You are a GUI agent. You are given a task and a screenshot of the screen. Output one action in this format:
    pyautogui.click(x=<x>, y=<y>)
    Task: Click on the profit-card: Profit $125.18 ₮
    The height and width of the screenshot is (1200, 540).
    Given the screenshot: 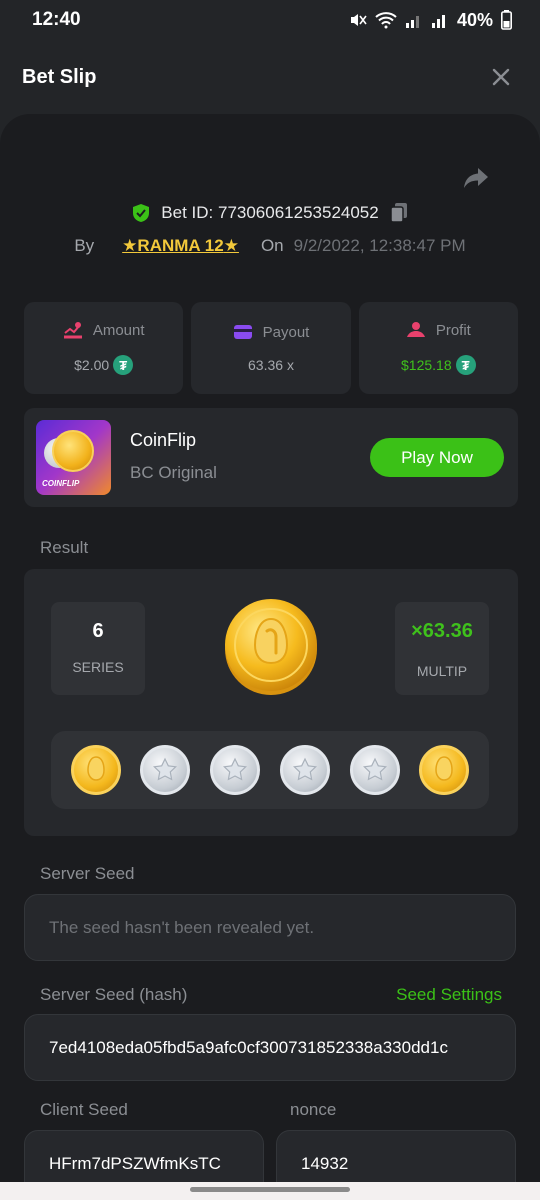 What is the action you would take?
    pyautogui.click(x=438, y=348)
    